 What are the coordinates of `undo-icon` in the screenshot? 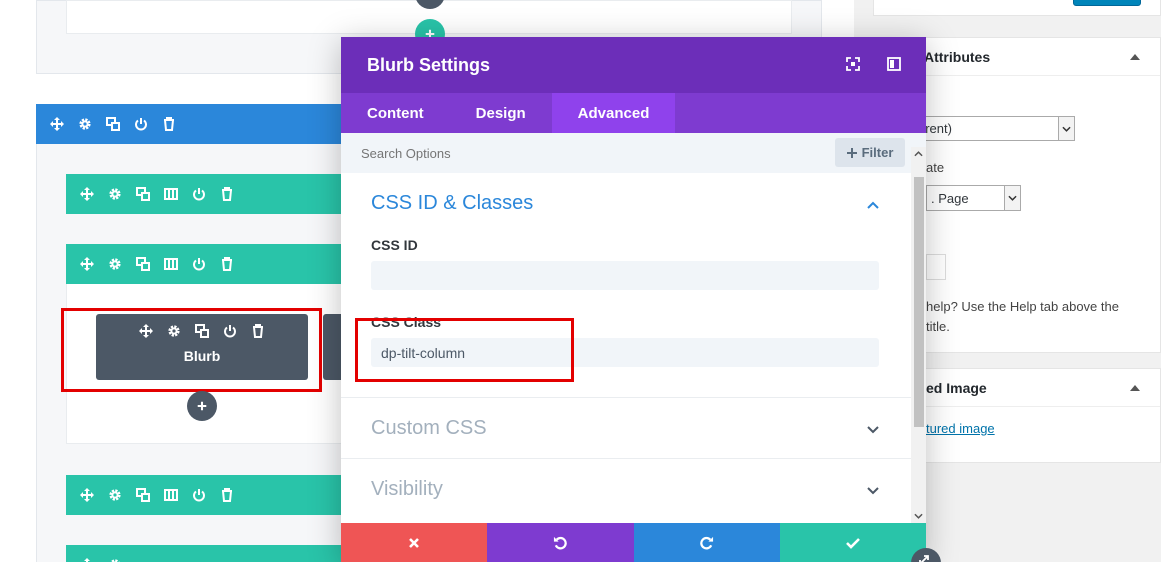 It's located at (560, 543).